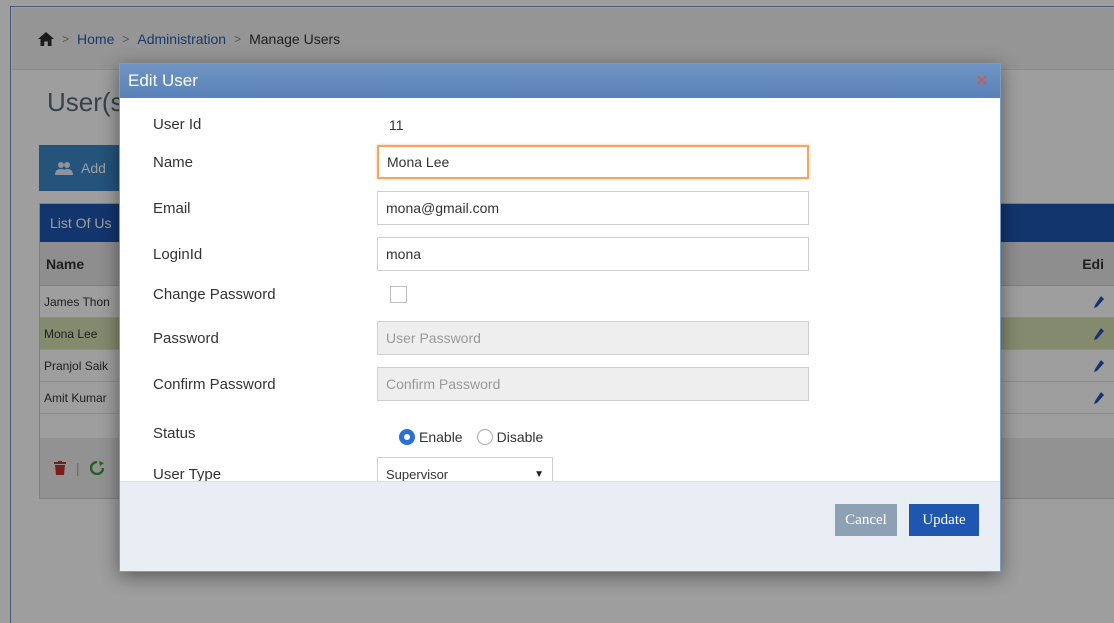 The height and width of the screenshot is (623, 1114). I want to click on status-row: Status Enable Disable, so click(348, 433).